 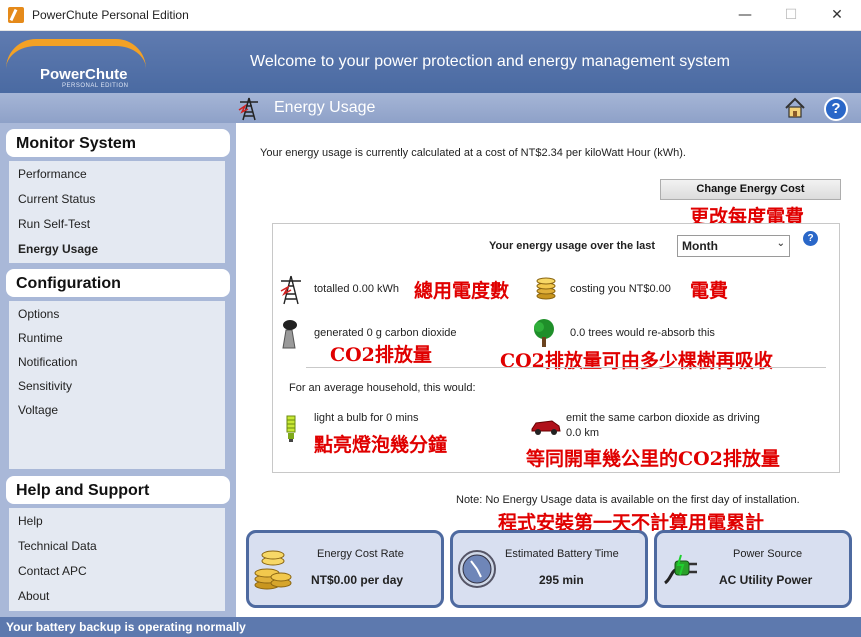 I want to click on carbon-generated-text: generated 0 g carbon dioxide, so click(x=385, y=333).